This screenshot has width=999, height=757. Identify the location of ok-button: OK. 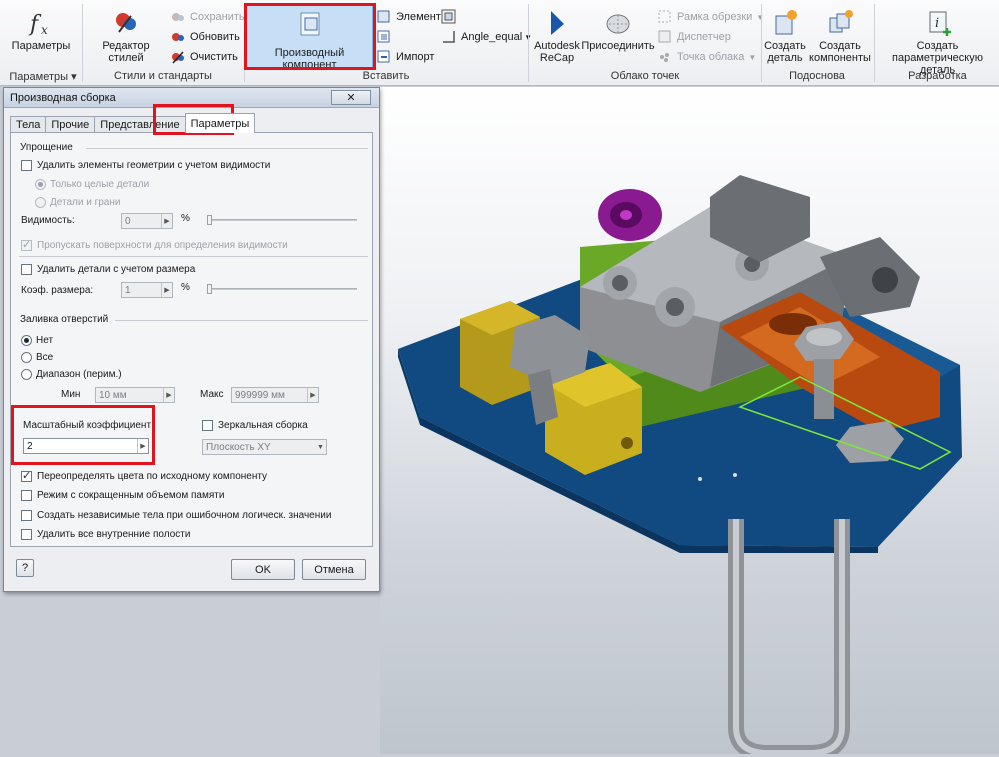
(263, 569).